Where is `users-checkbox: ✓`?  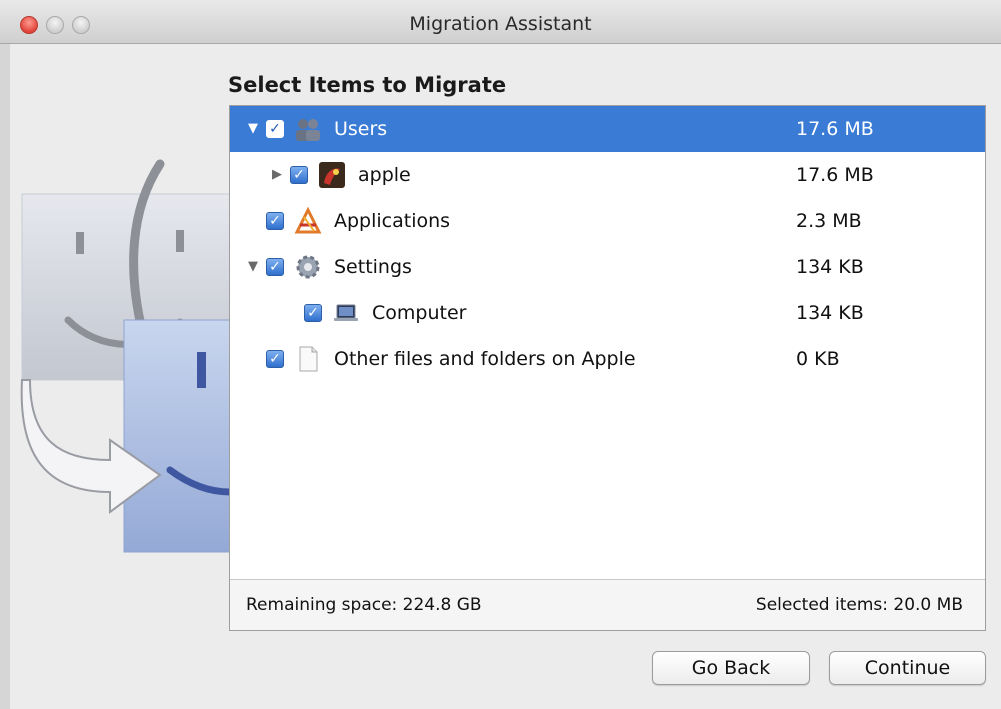
users-checkbox: ✓ is located at coordinates (275, 129).